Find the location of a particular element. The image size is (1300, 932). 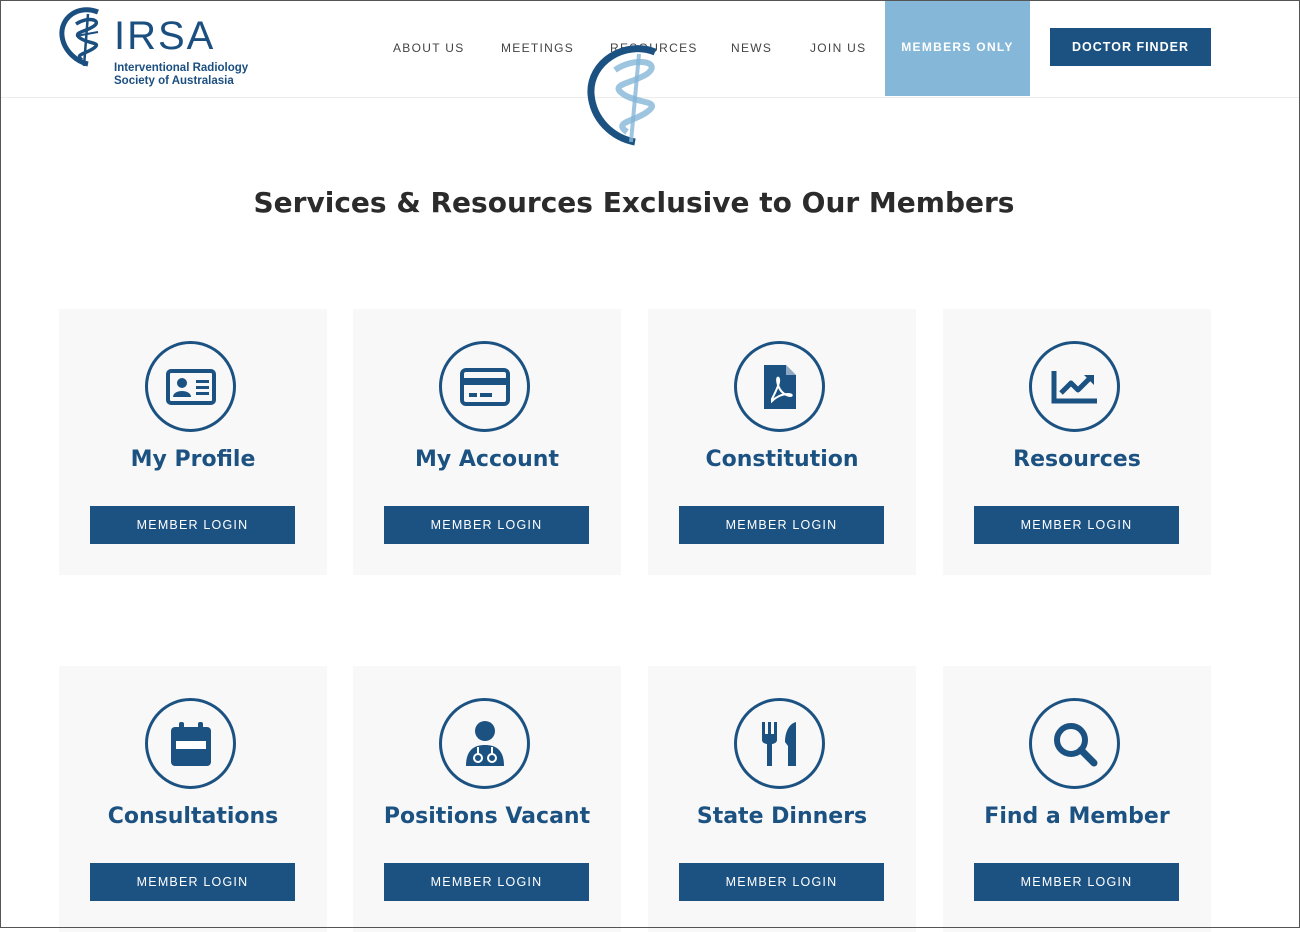

card-title: State Dinners is located at coordinates (782, 816).